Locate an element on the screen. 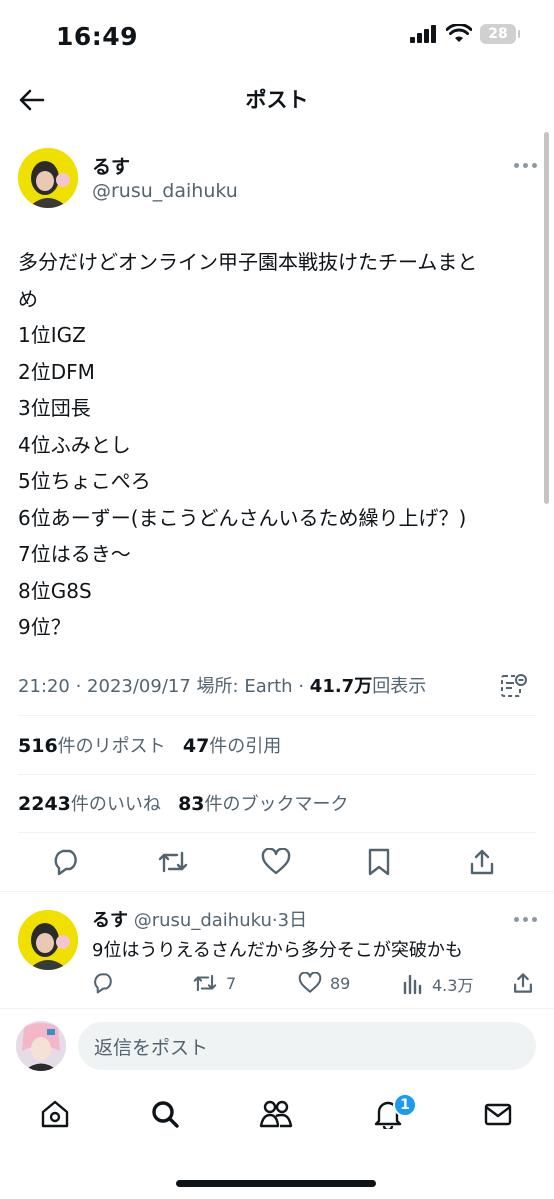  post-line: 2位DFM is located at coordinates (56, 371).